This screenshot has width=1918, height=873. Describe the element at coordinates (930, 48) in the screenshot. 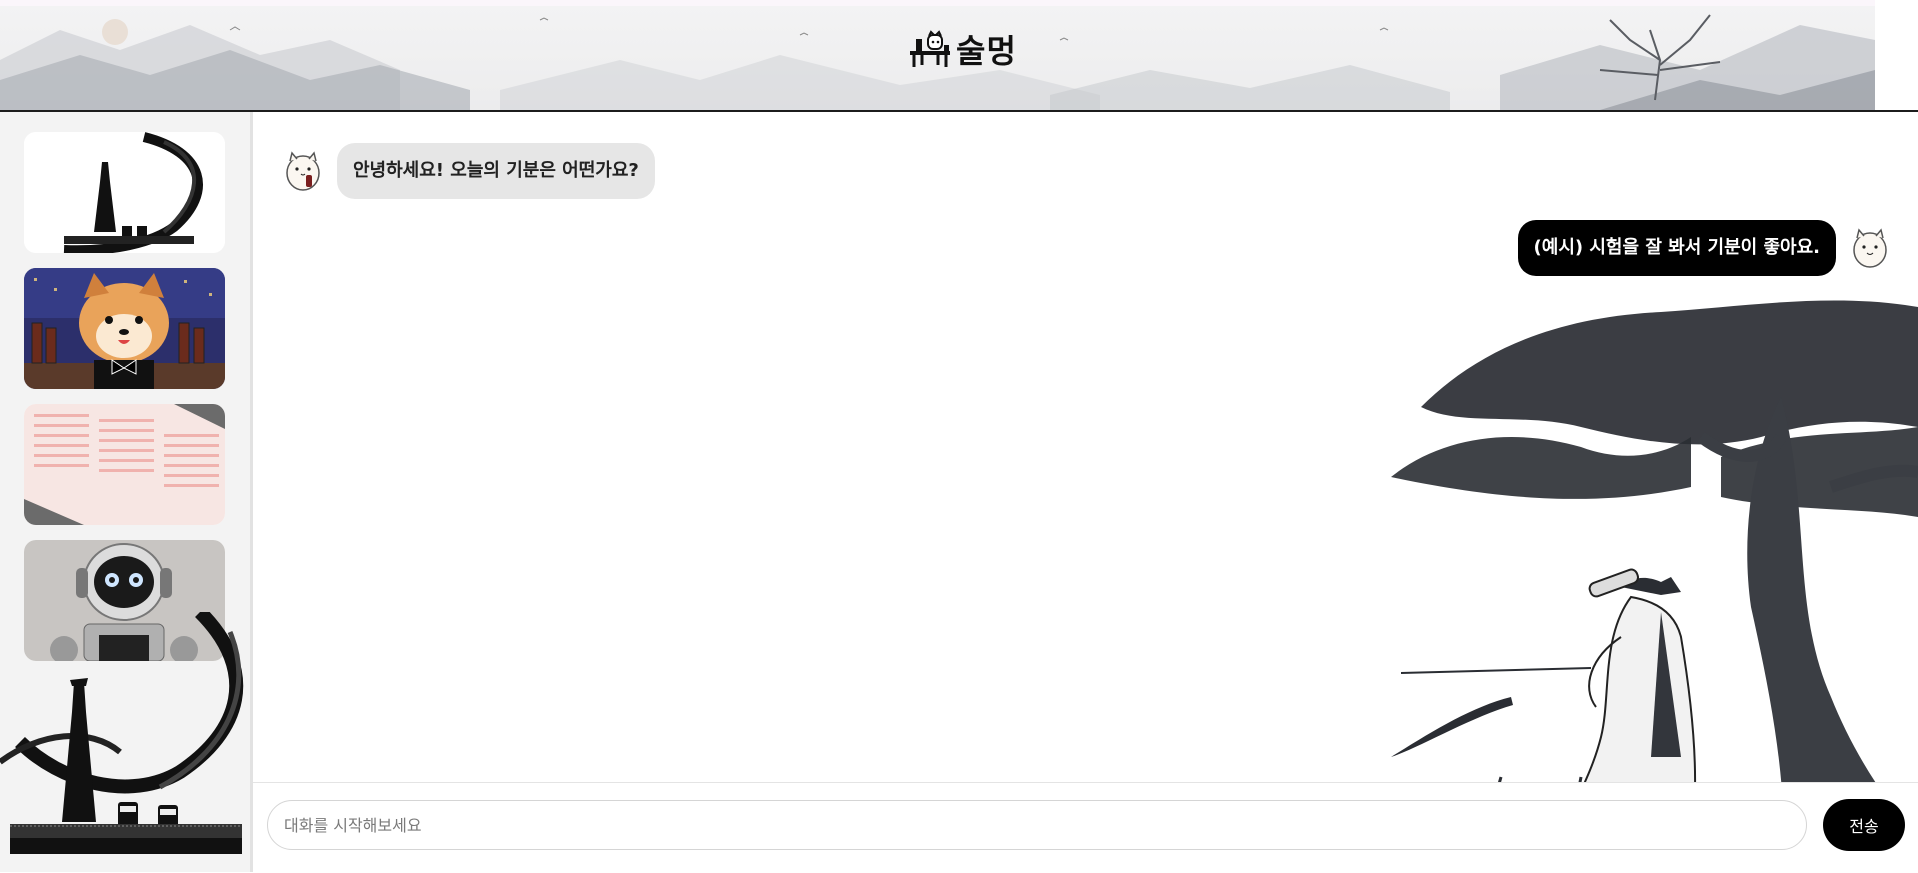

I see `cat-bottle-logo-icon` at that location.